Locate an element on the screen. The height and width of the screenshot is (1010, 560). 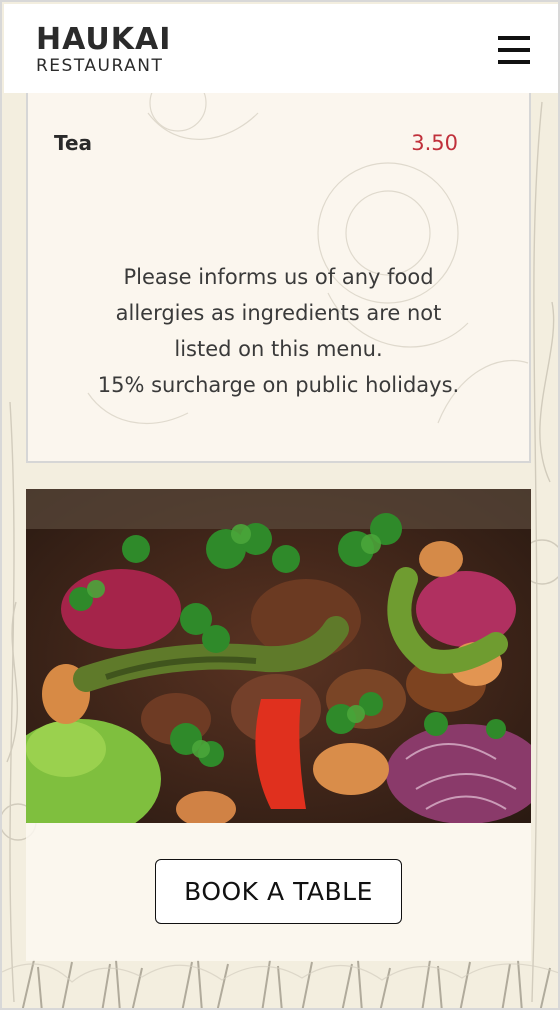
notice-line: 15% surcharge on public holidays. is located at coordinates (278, 385).